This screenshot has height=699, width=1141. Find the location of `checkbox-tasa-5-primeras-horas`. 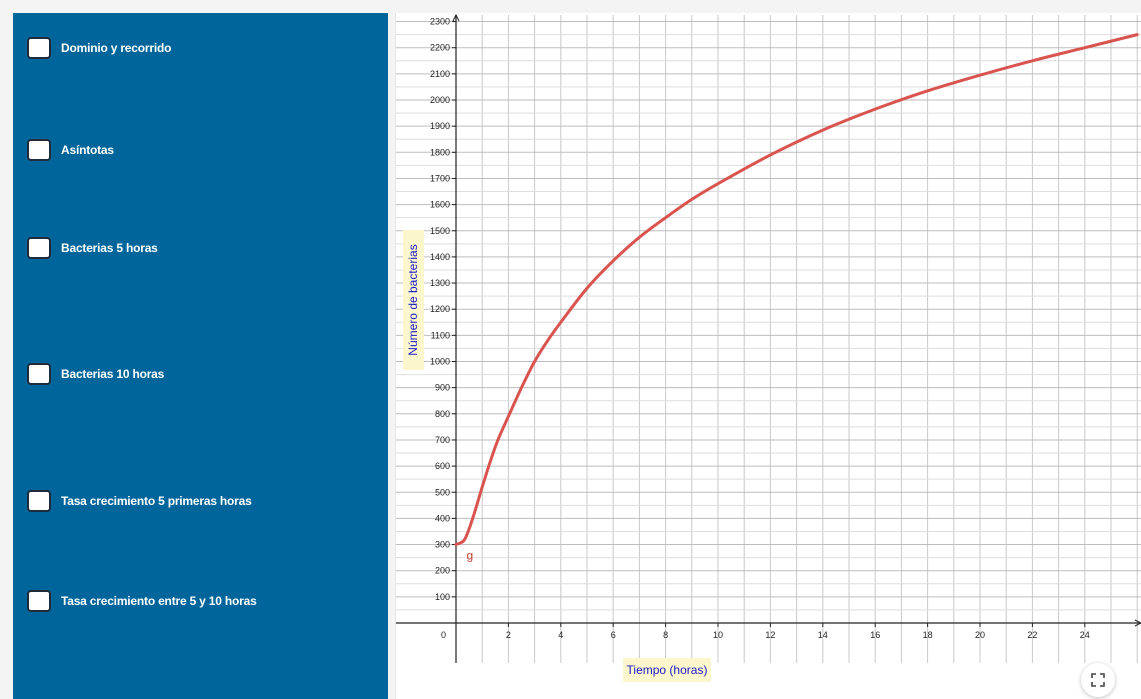

checkbox-tasa-5-primeras-horas is located at coordinates (39, 501).